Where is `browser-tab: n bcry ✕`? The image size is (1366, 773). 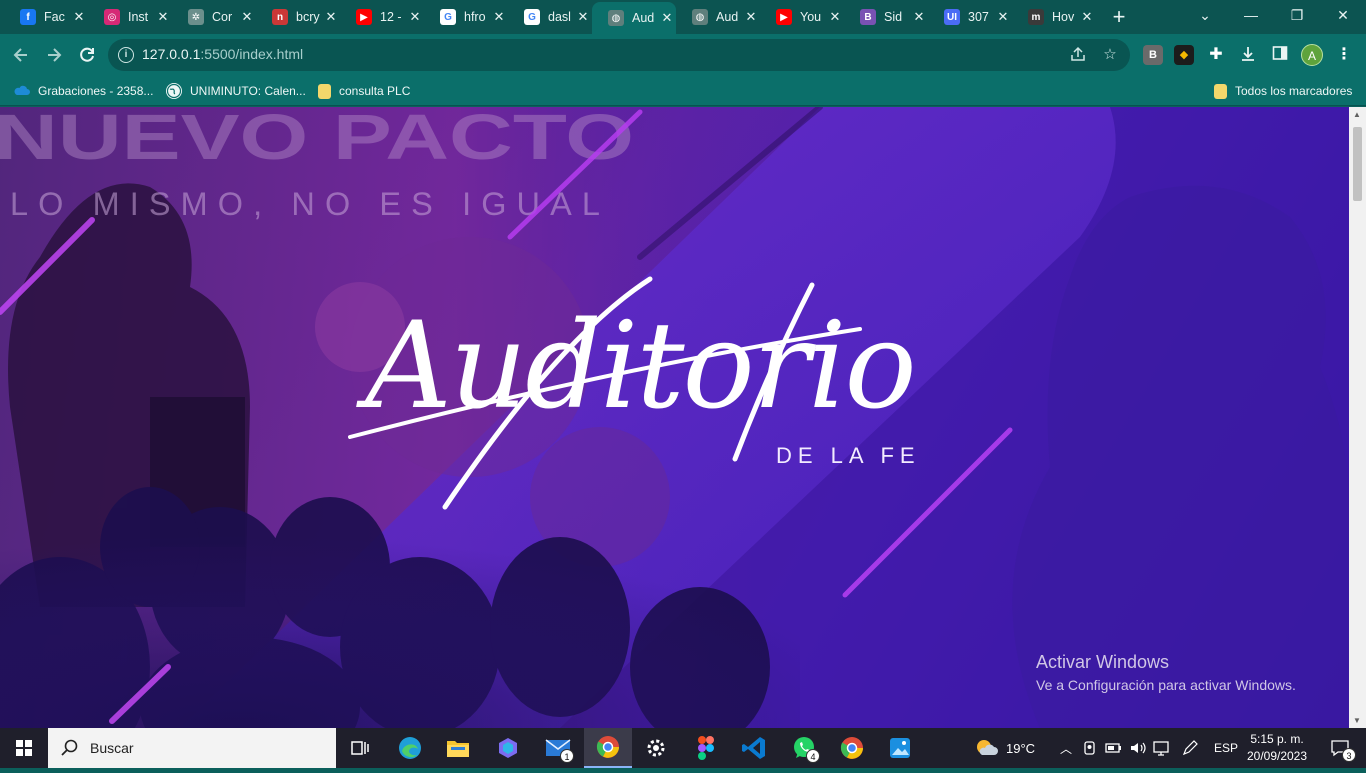 browser-tab: n bcry ✕ is located at coordinates (298, 17).